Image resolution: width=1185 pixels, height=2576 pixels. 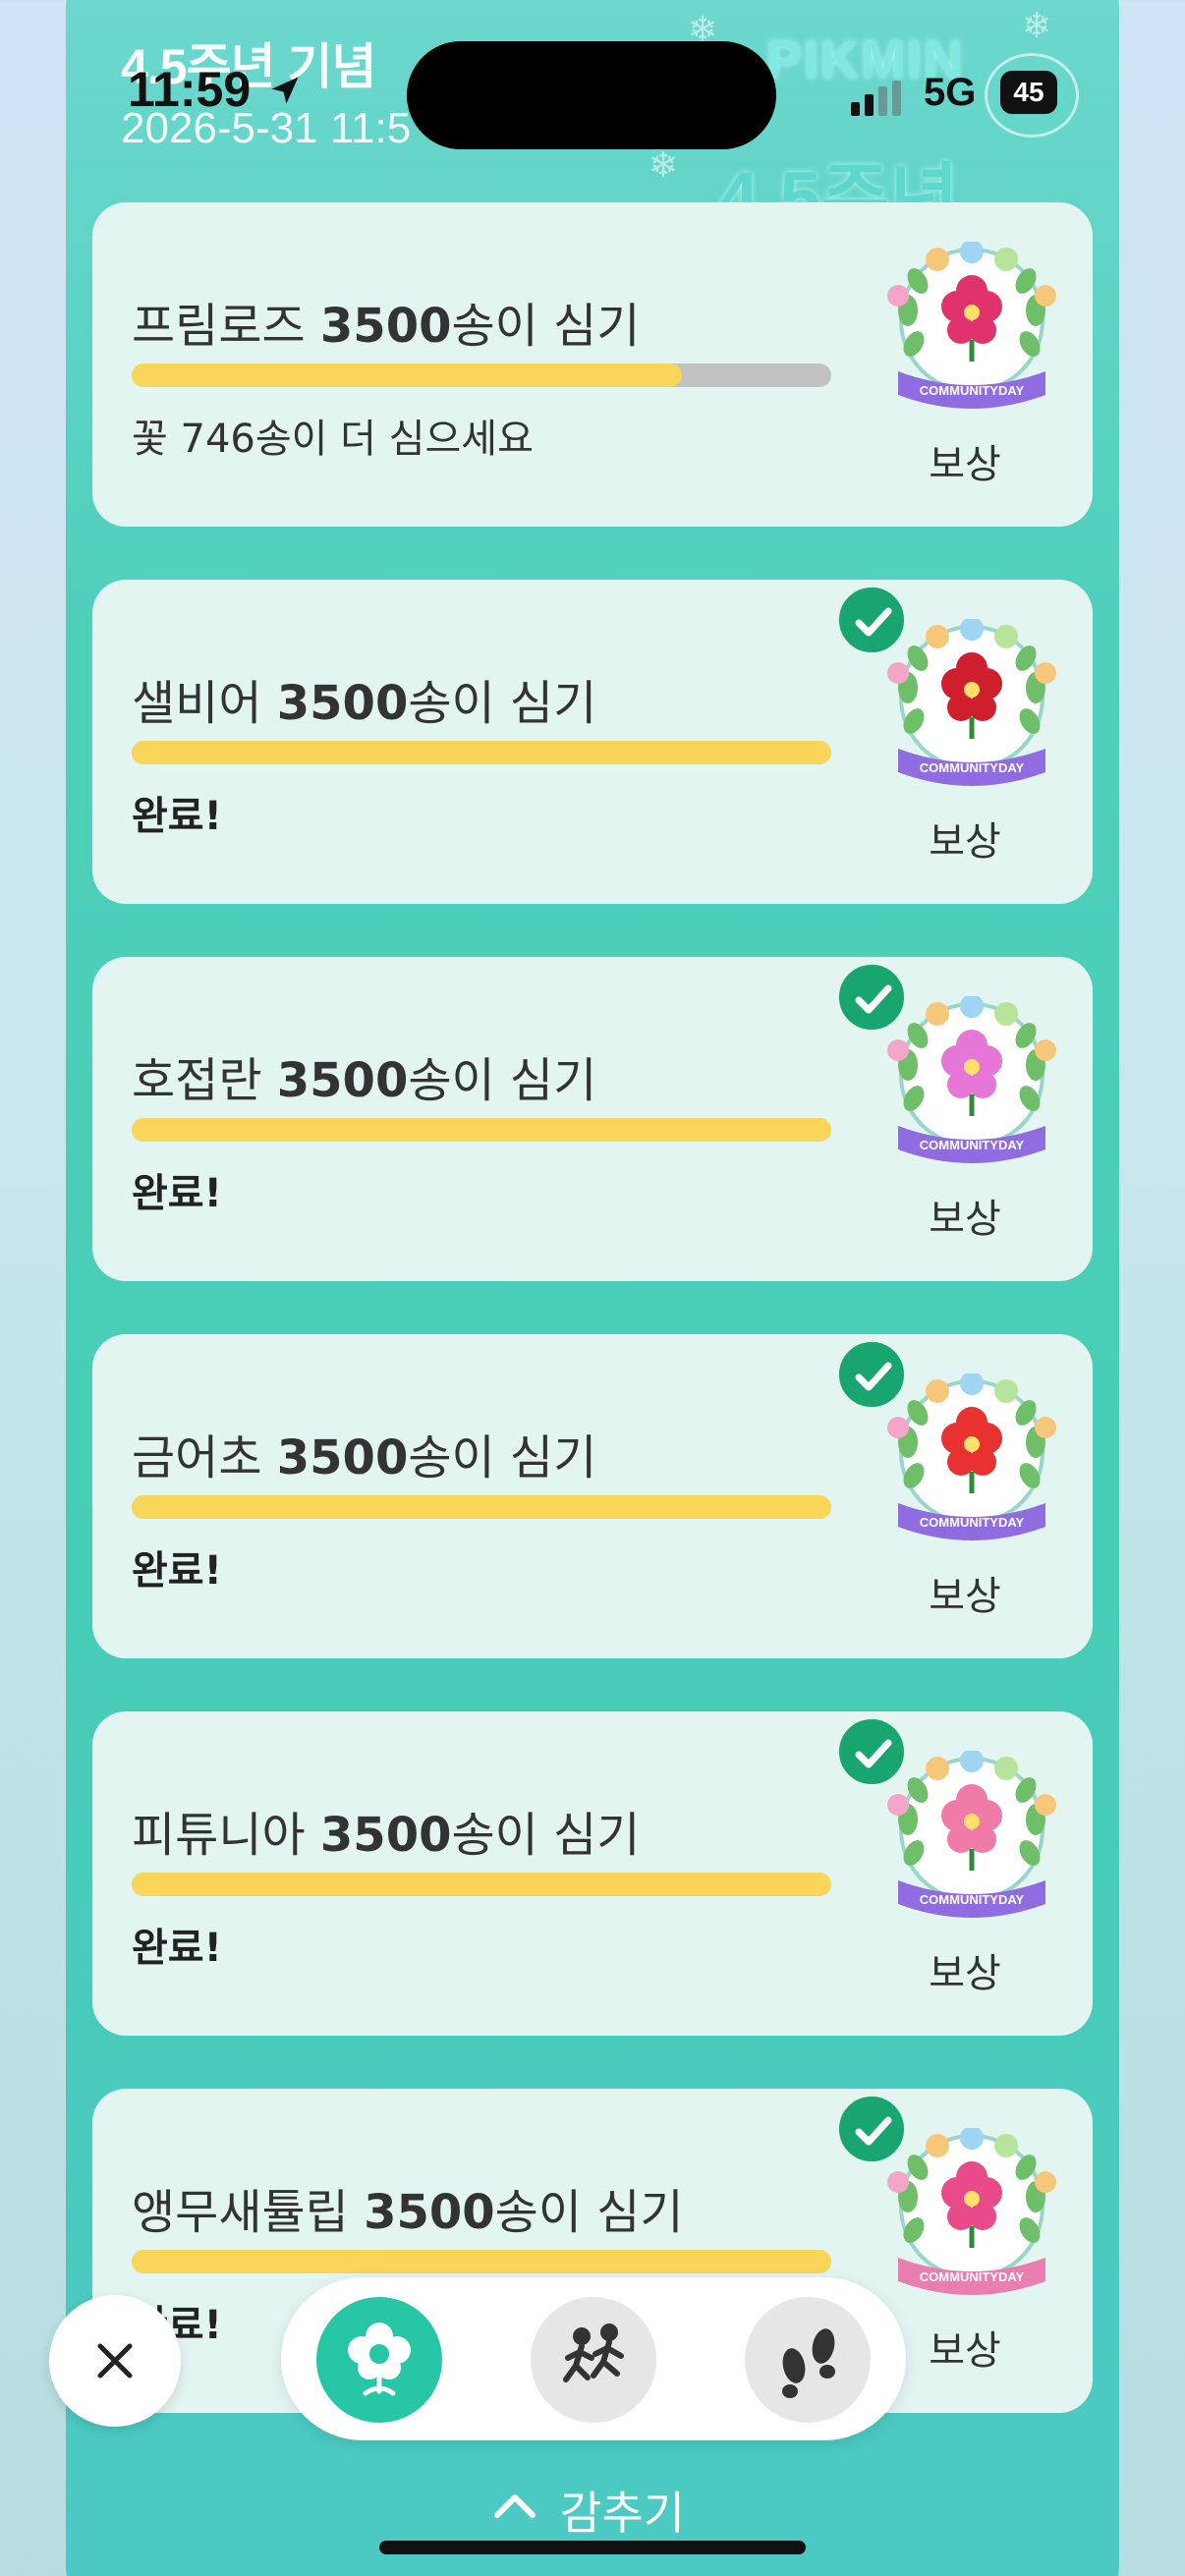 I want to click on battery-icon: 45, so click(x=1029, y=92).